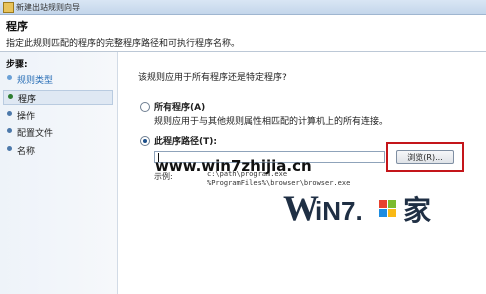 The width and height of the screenshot is (486, 294). I want to click on all-programs-description: 规则应用于与其他规则属性相匹配的计算机上的所有连接。, so click(271, 122).